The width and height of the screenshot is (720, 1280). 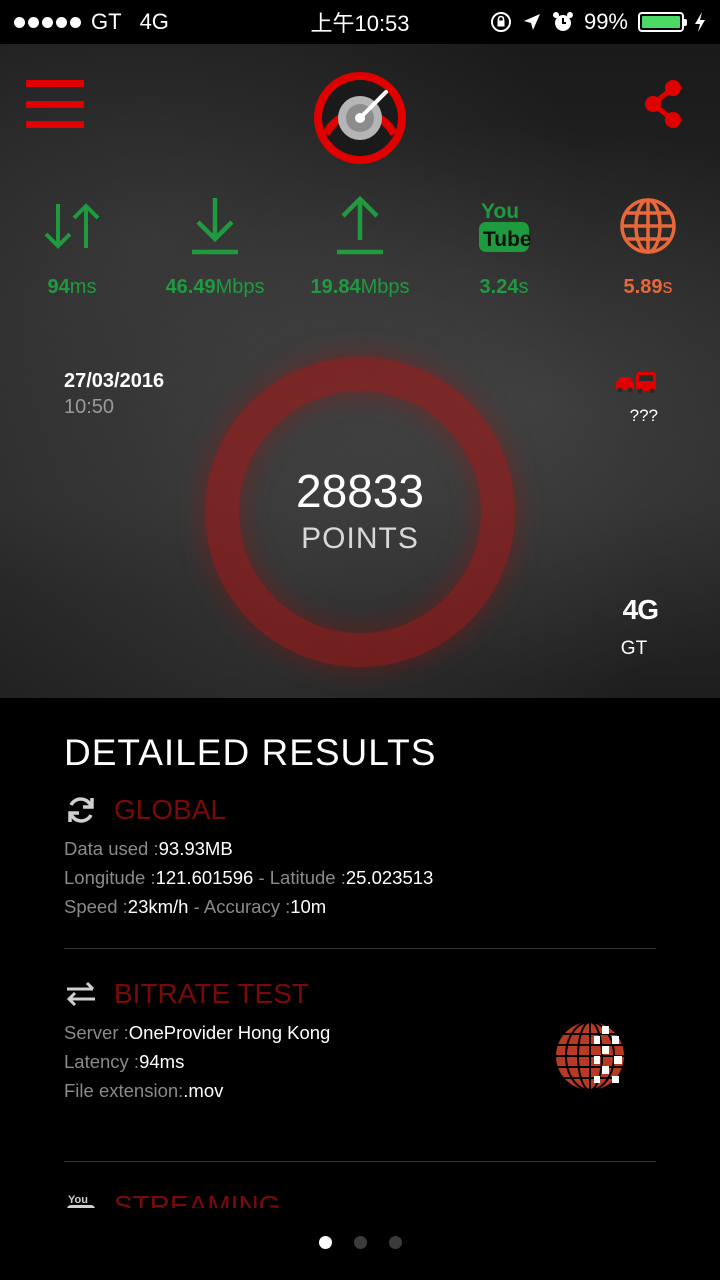 I want to click on server-value: OneProvider Hong Kong, so click(x=229, y=1032).